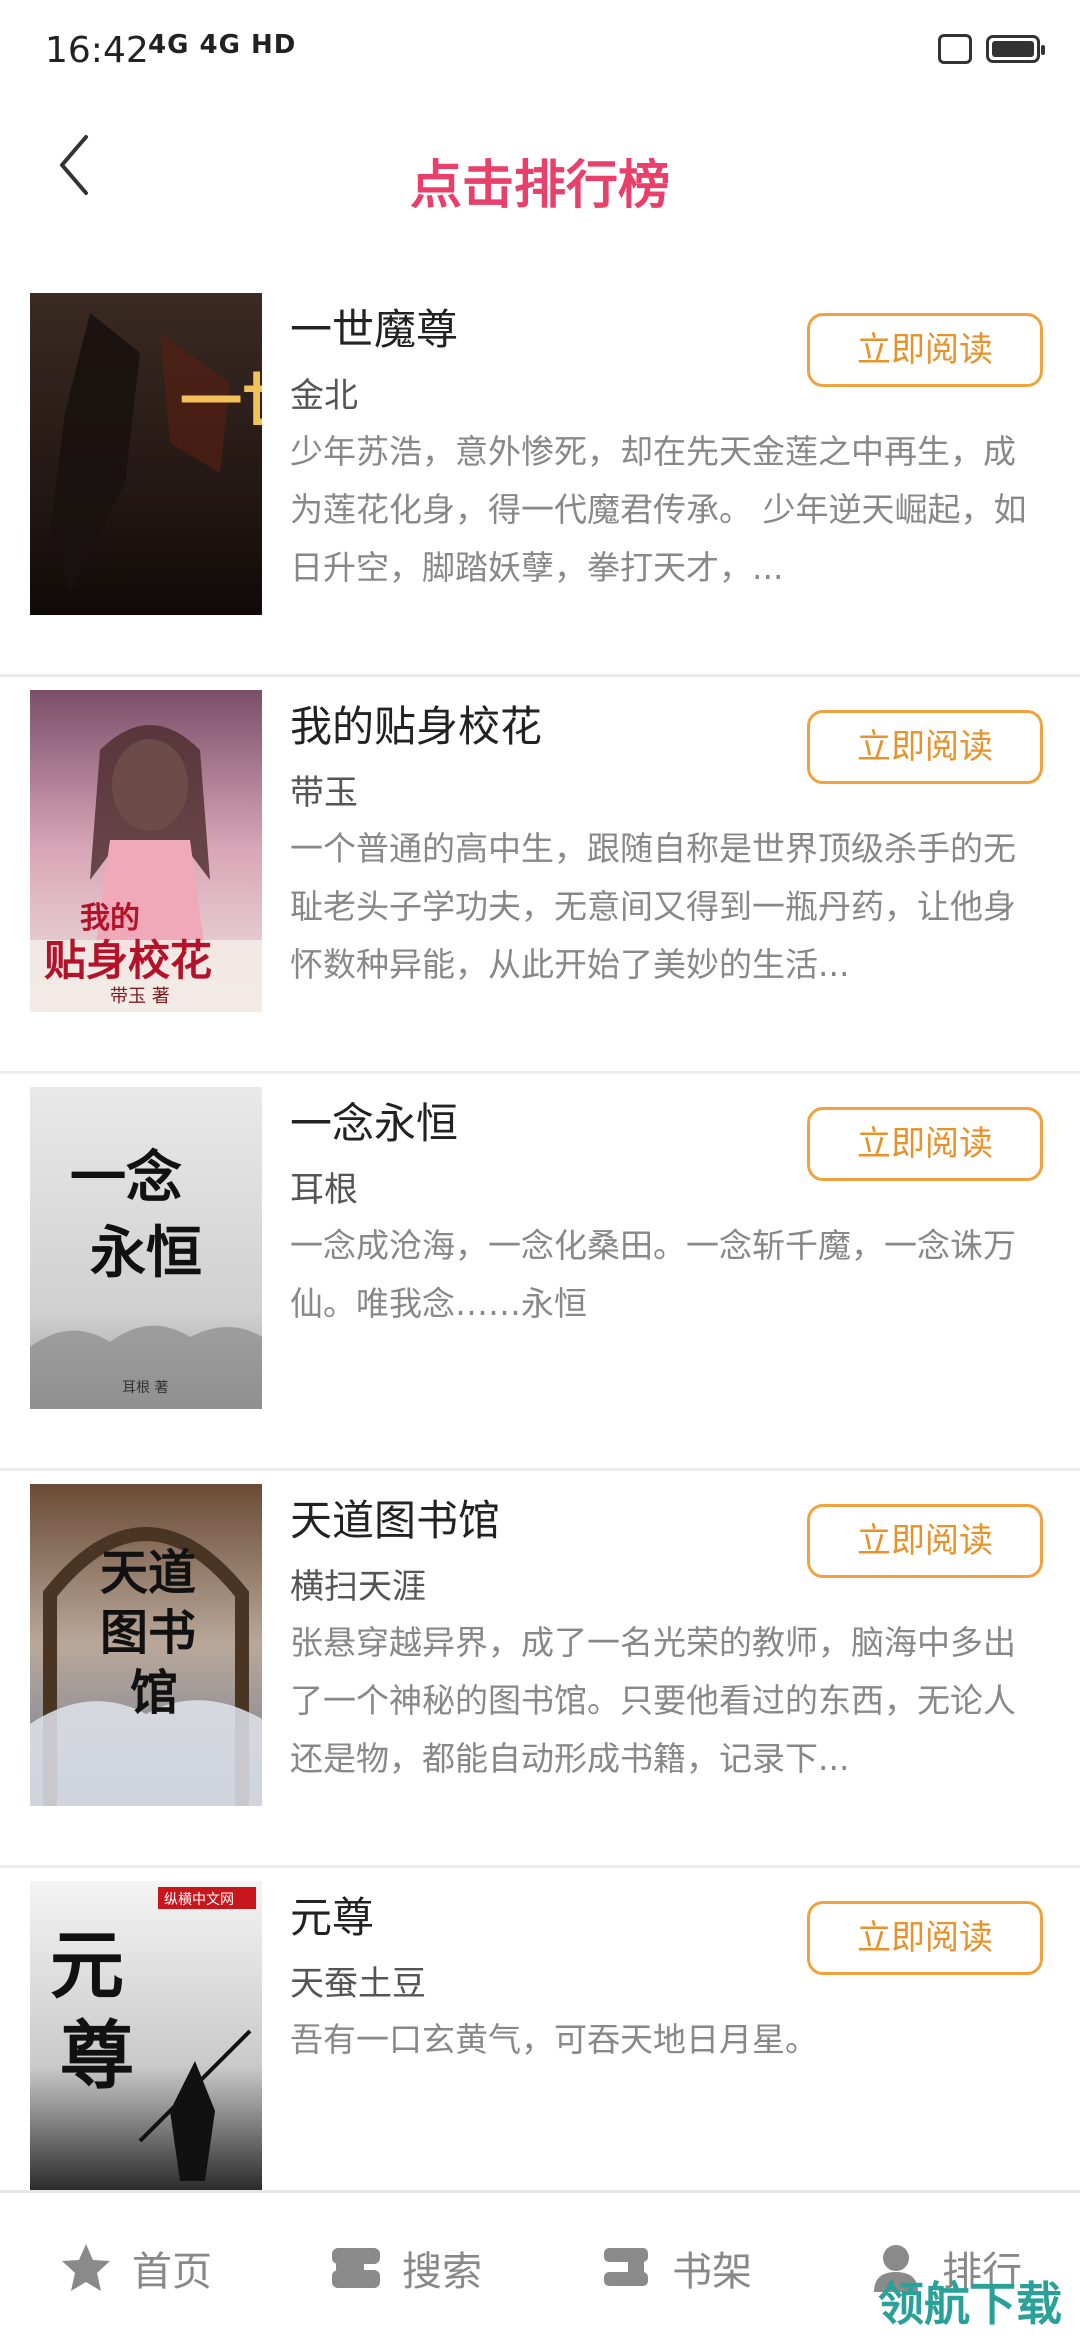  Describe the element at coordinates (374, 326) in the screenshot. I see `book-title: 一世魔尊` at that location.